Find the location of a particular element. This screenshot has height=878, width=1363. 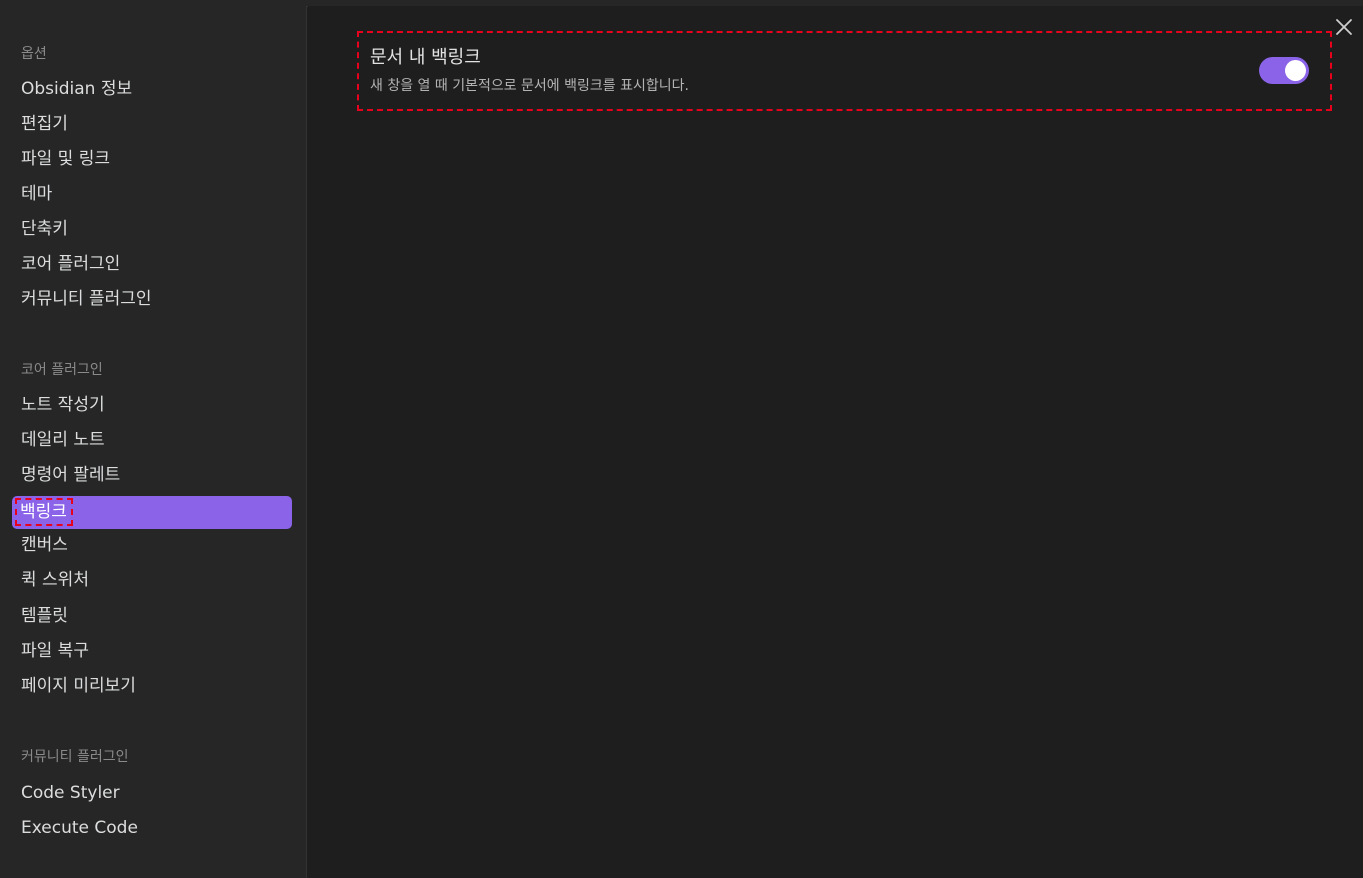

sidebar-item-editor: 편집기 is located at coordinates (152, 124).